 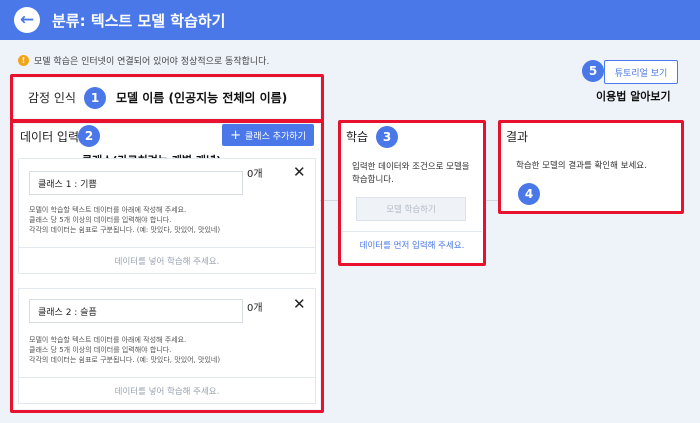 I want to click on step-badge-2: 2, so click(x=89, y=136).